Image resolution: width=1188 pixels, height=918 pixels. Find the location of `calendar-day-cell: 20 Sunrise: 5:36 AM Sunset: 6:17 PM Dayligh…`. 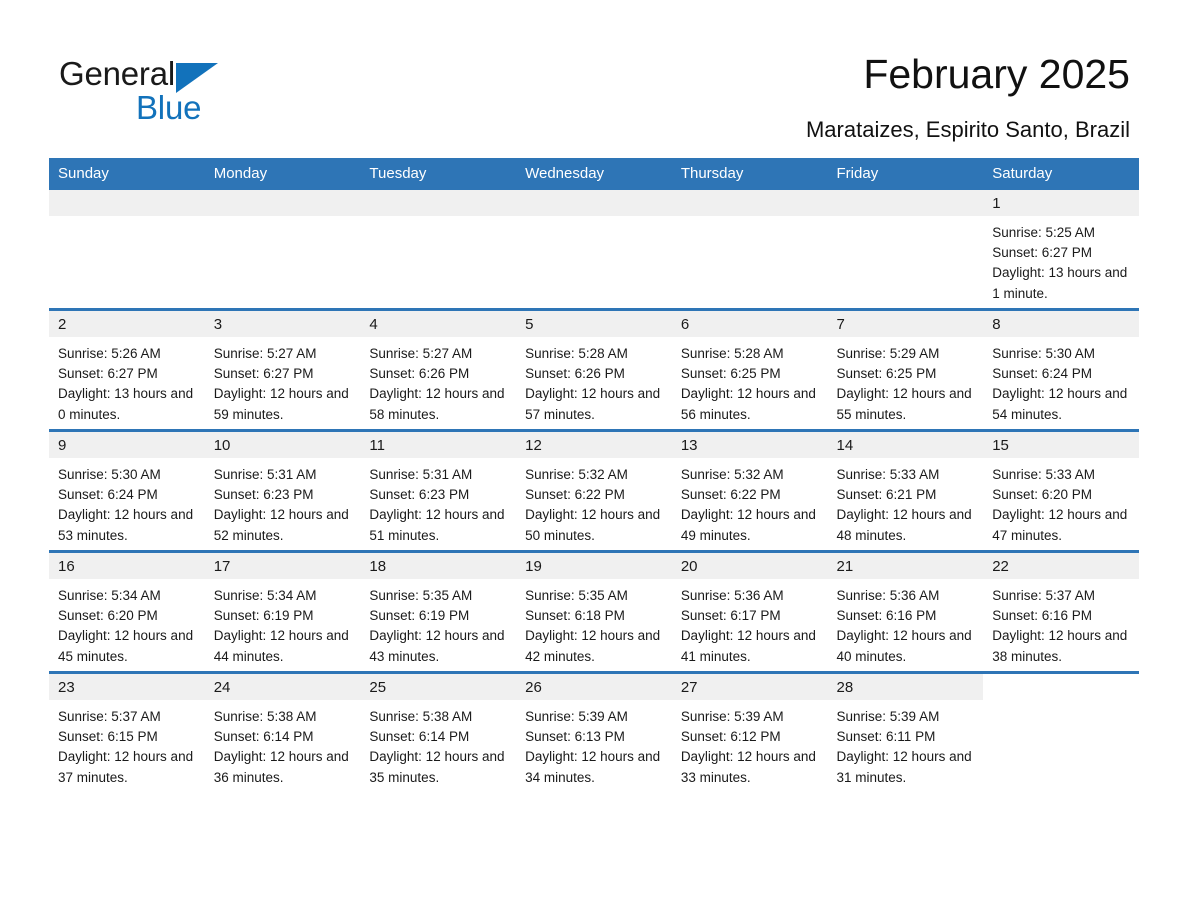

calendar-day-cell: 20 Sunrise: 5:36 AM Sunset: 6:17 PM Dayligh… is located at coordinates (749, 611).